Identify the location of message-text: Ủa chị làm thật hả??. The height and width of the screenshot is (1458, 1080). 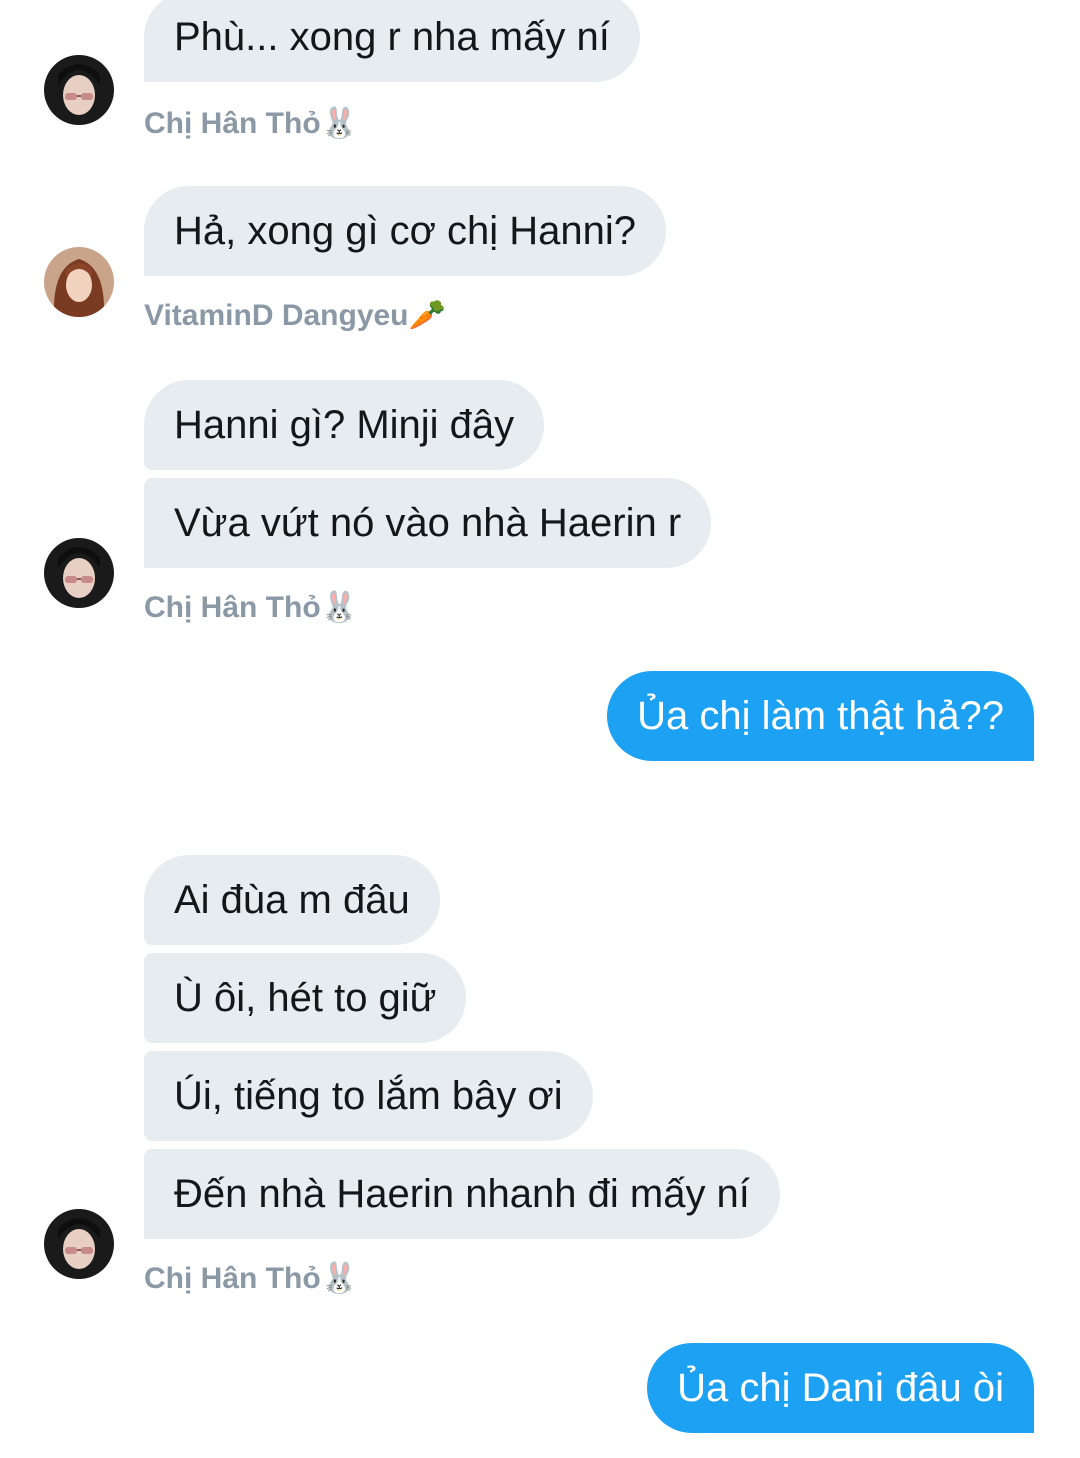
(820, 715).